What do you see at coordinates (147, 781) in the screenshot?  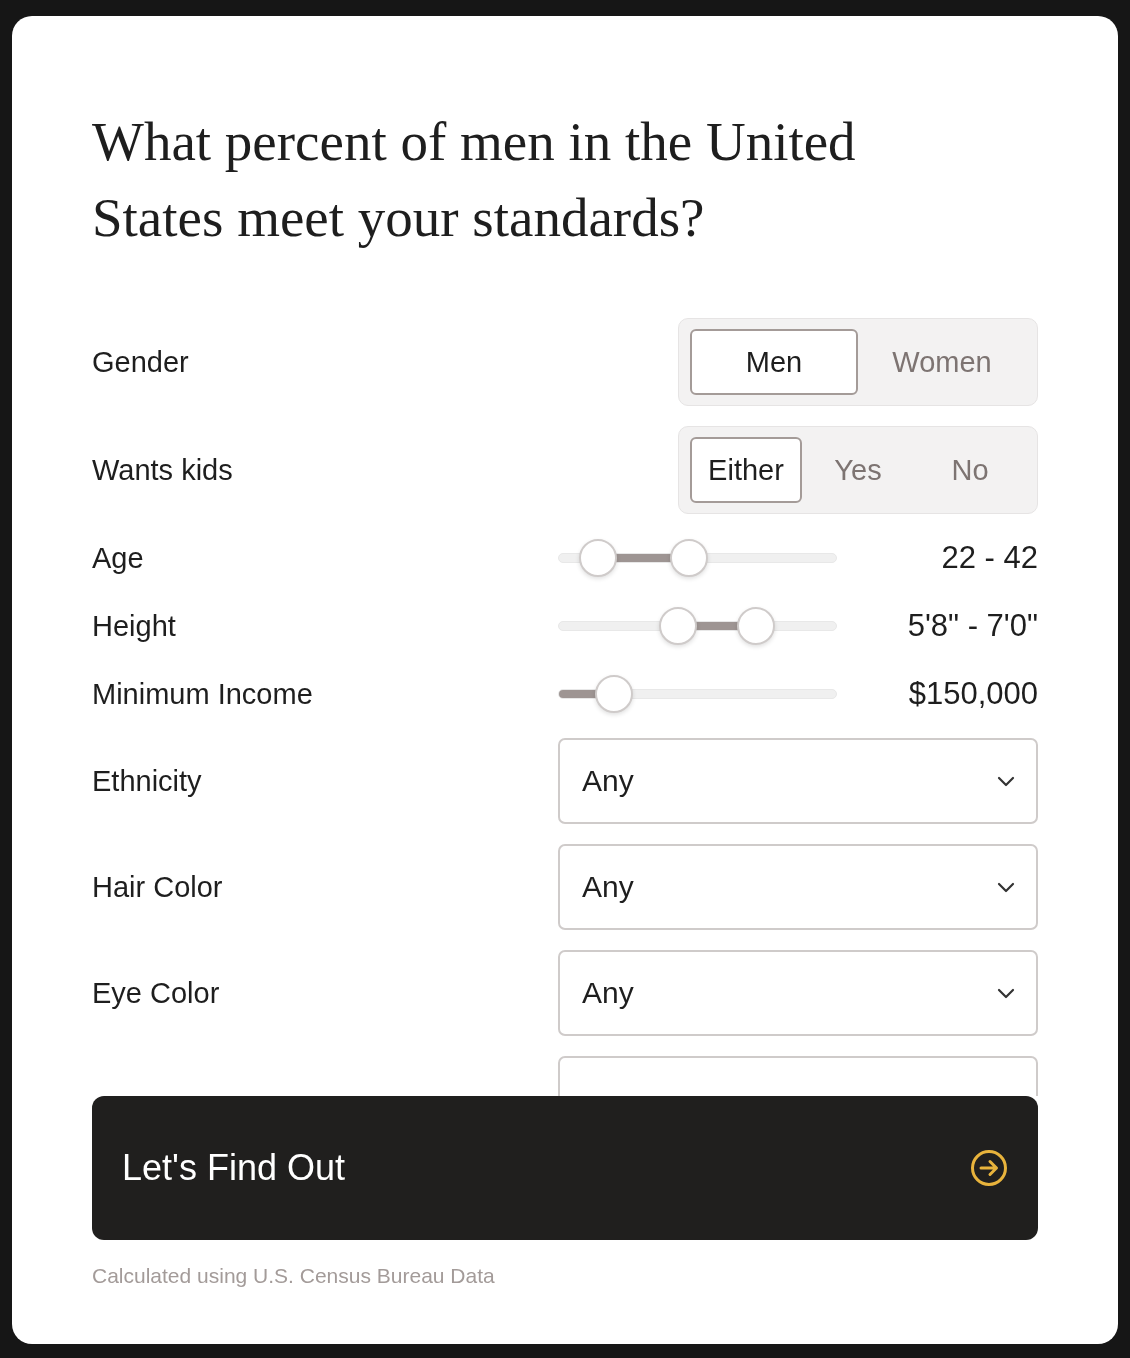 I see `field-label: Ethnicity` at bounding box center [147, 781].